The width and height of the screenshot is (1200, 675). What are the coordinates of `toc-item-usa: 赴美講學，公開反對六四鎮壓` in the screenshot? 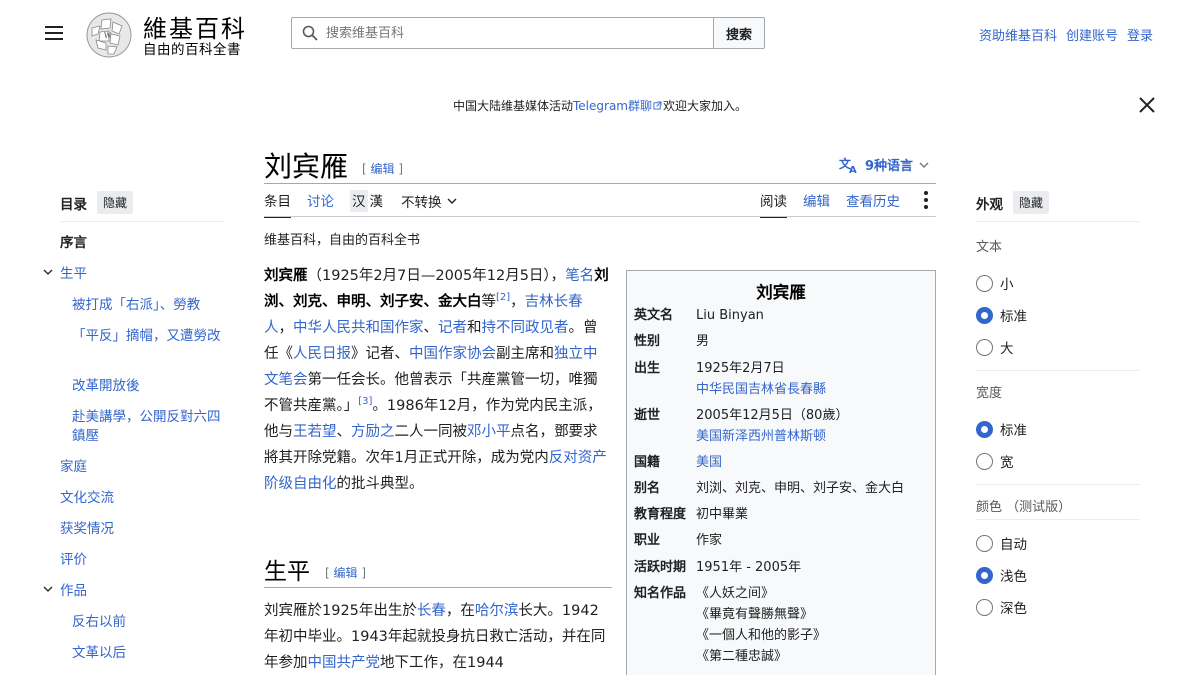 It's located at (147, 427).